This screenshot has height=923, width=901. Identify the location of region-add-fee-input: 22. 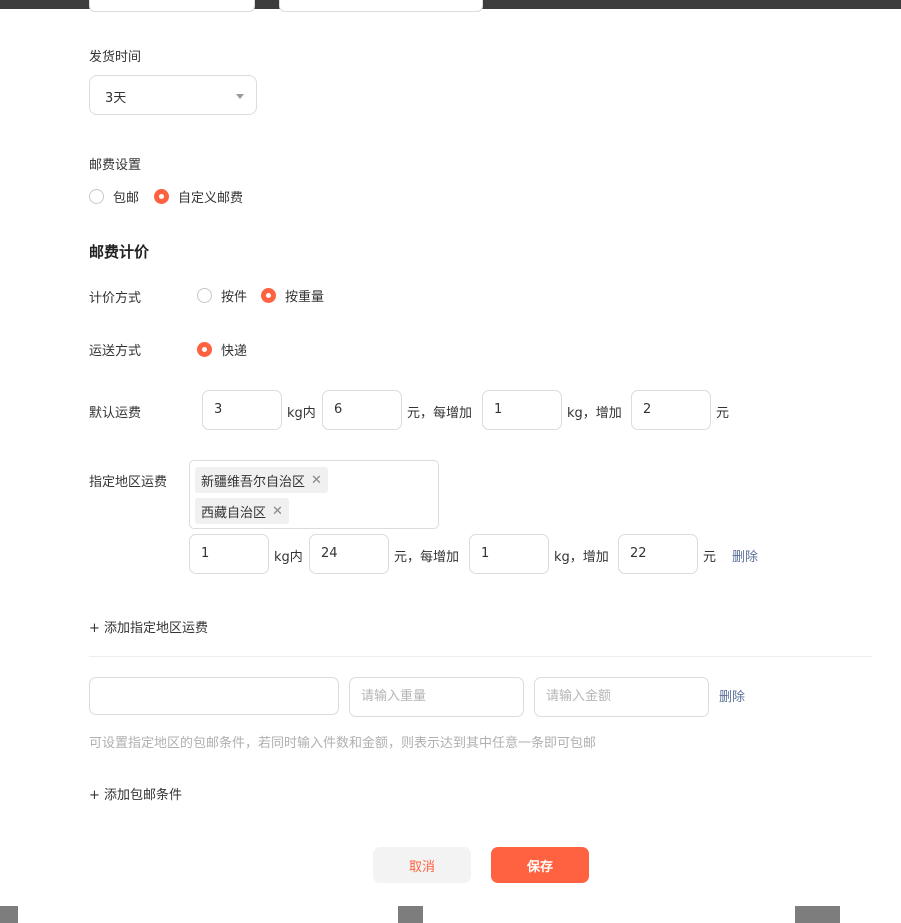
(658, 554).